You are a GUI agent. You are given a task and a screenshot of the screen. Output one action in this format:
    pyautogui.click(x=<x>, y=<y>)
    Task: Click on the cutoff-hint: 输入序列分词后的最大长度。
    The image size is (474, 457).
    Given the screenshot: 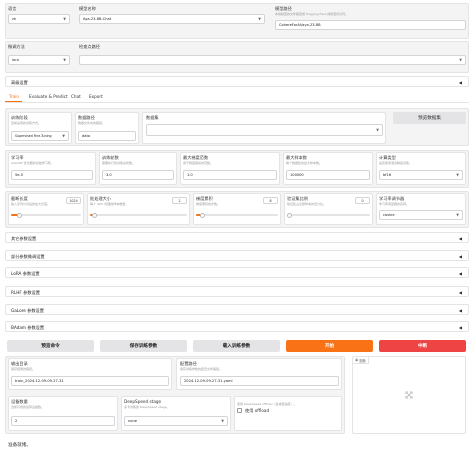 What is the action you would take?
    pyautogui.click(x=31, y=204)
    